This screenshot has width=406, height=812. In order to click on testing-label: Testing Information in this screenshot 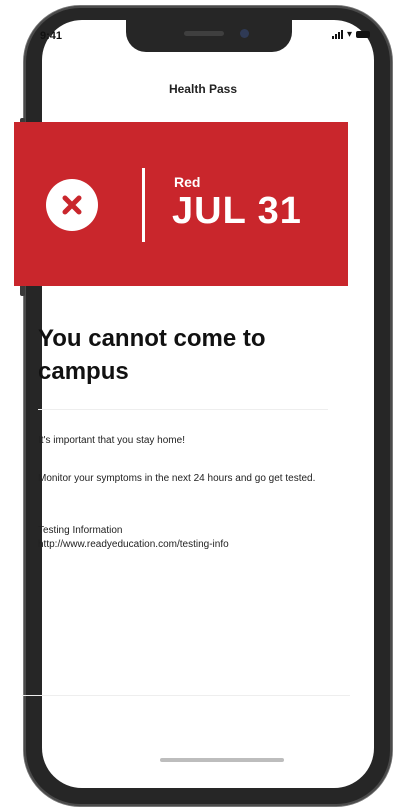, I will do `click(80, 530)`.